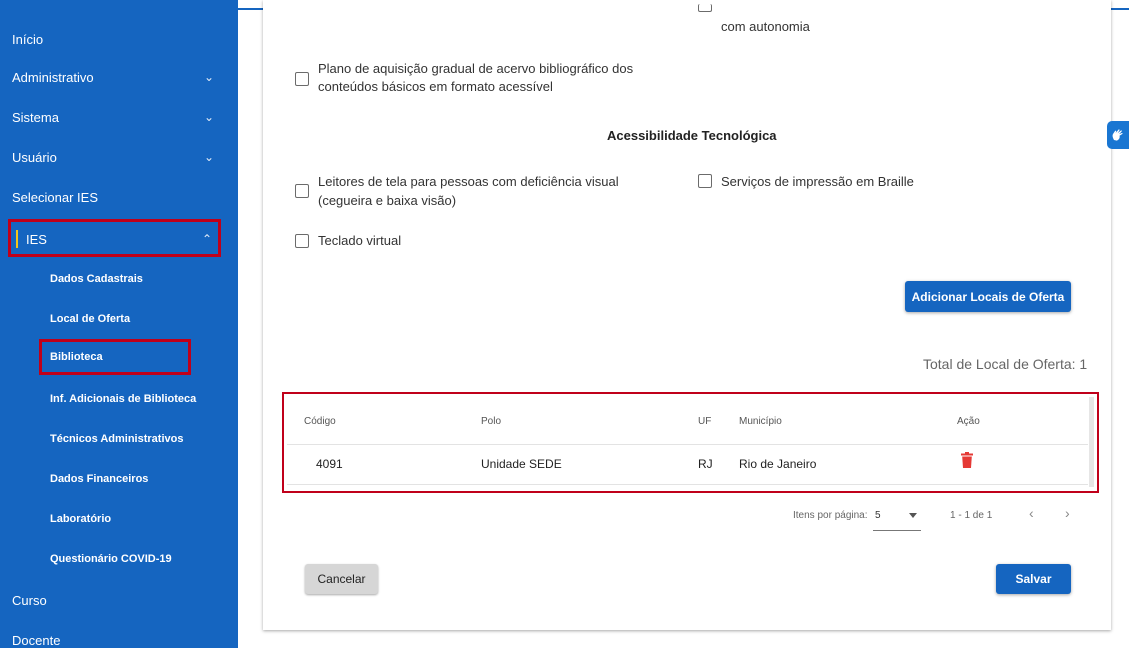  What do you see at coordinates (119, 197) in the screenshot?
I see `sidebar-item-selecionar-ies: Selecionar IES` at bounding box center [119, 197].